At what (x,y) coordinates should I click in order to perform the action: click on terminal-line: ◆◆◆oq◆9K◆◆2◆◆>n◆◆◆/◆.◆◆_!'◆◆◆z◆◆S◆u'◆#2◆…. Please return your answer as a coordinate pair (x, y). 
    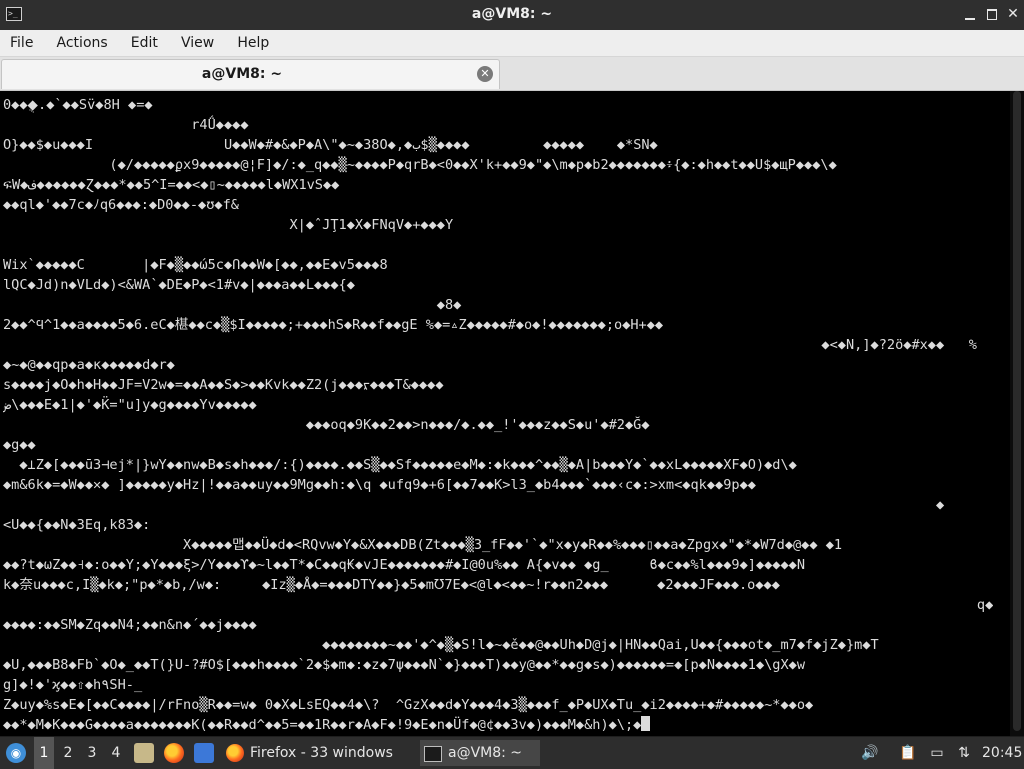
    Looking at the image, I should click on (326, 425).